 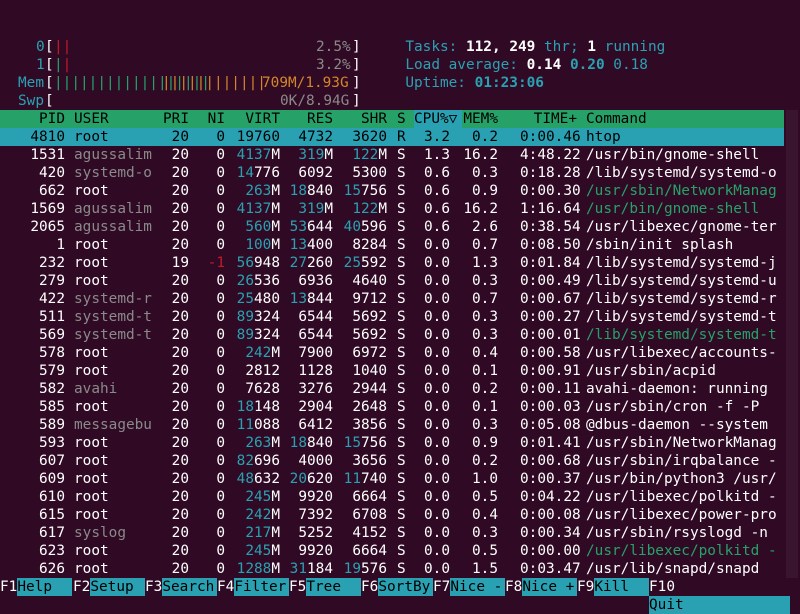 What do you see at coordinates (397, 587) in the screenshot?
I see `fkey-sortby: F6SortBy` at bounding box center [397, 587].